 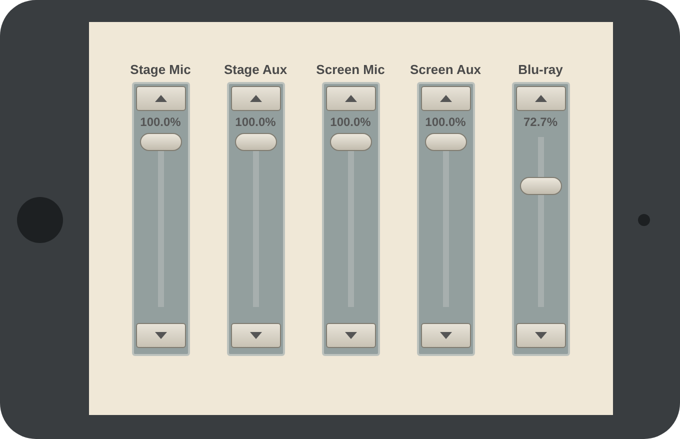 I want to click on channel-label: Screen Mic, so click(x=350, y=70).